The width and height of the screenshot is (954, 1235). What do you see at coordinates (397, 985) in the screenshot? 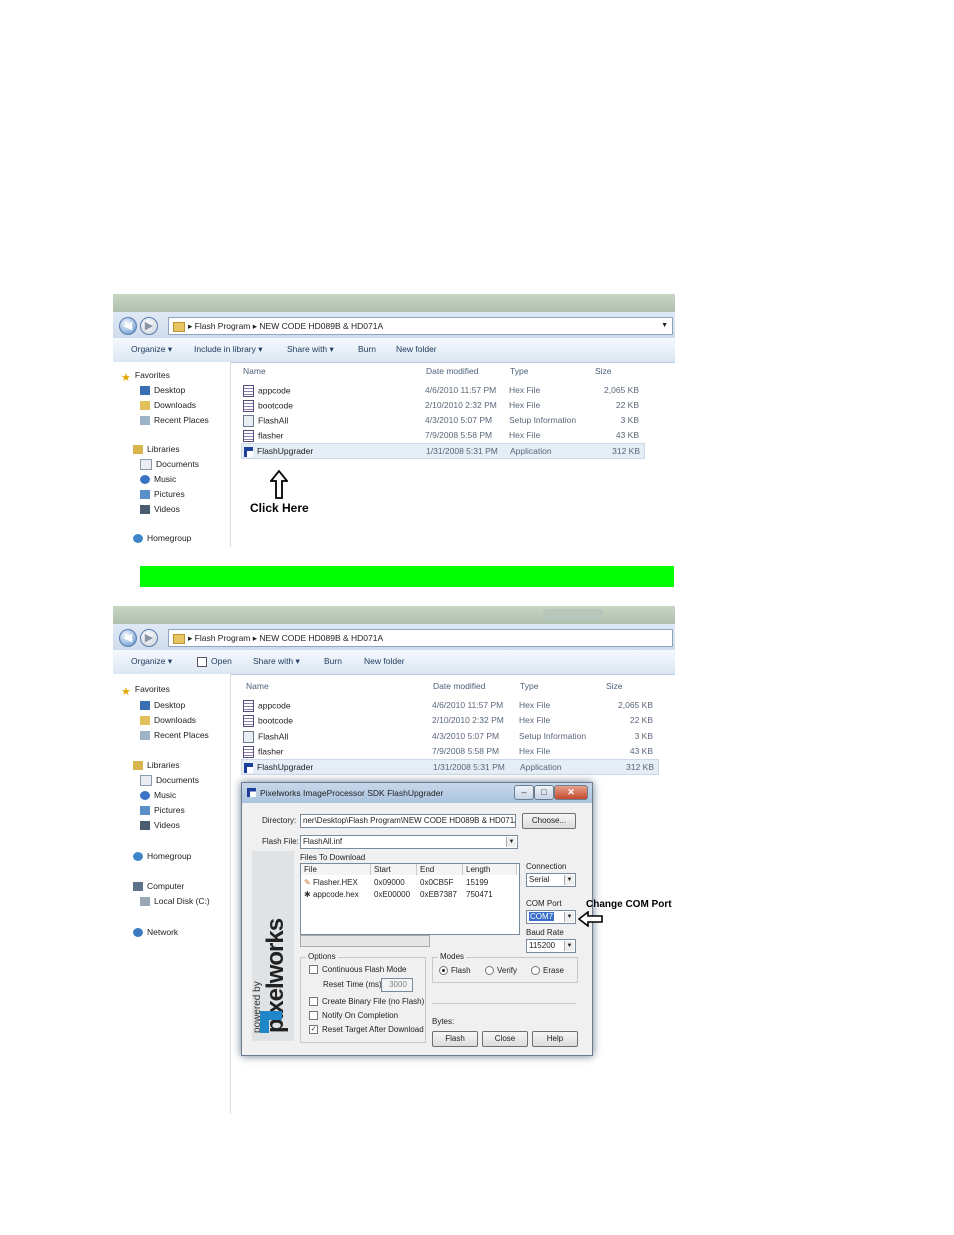
I see `reset-time-field: 3000` at bounding box center [397, 985].